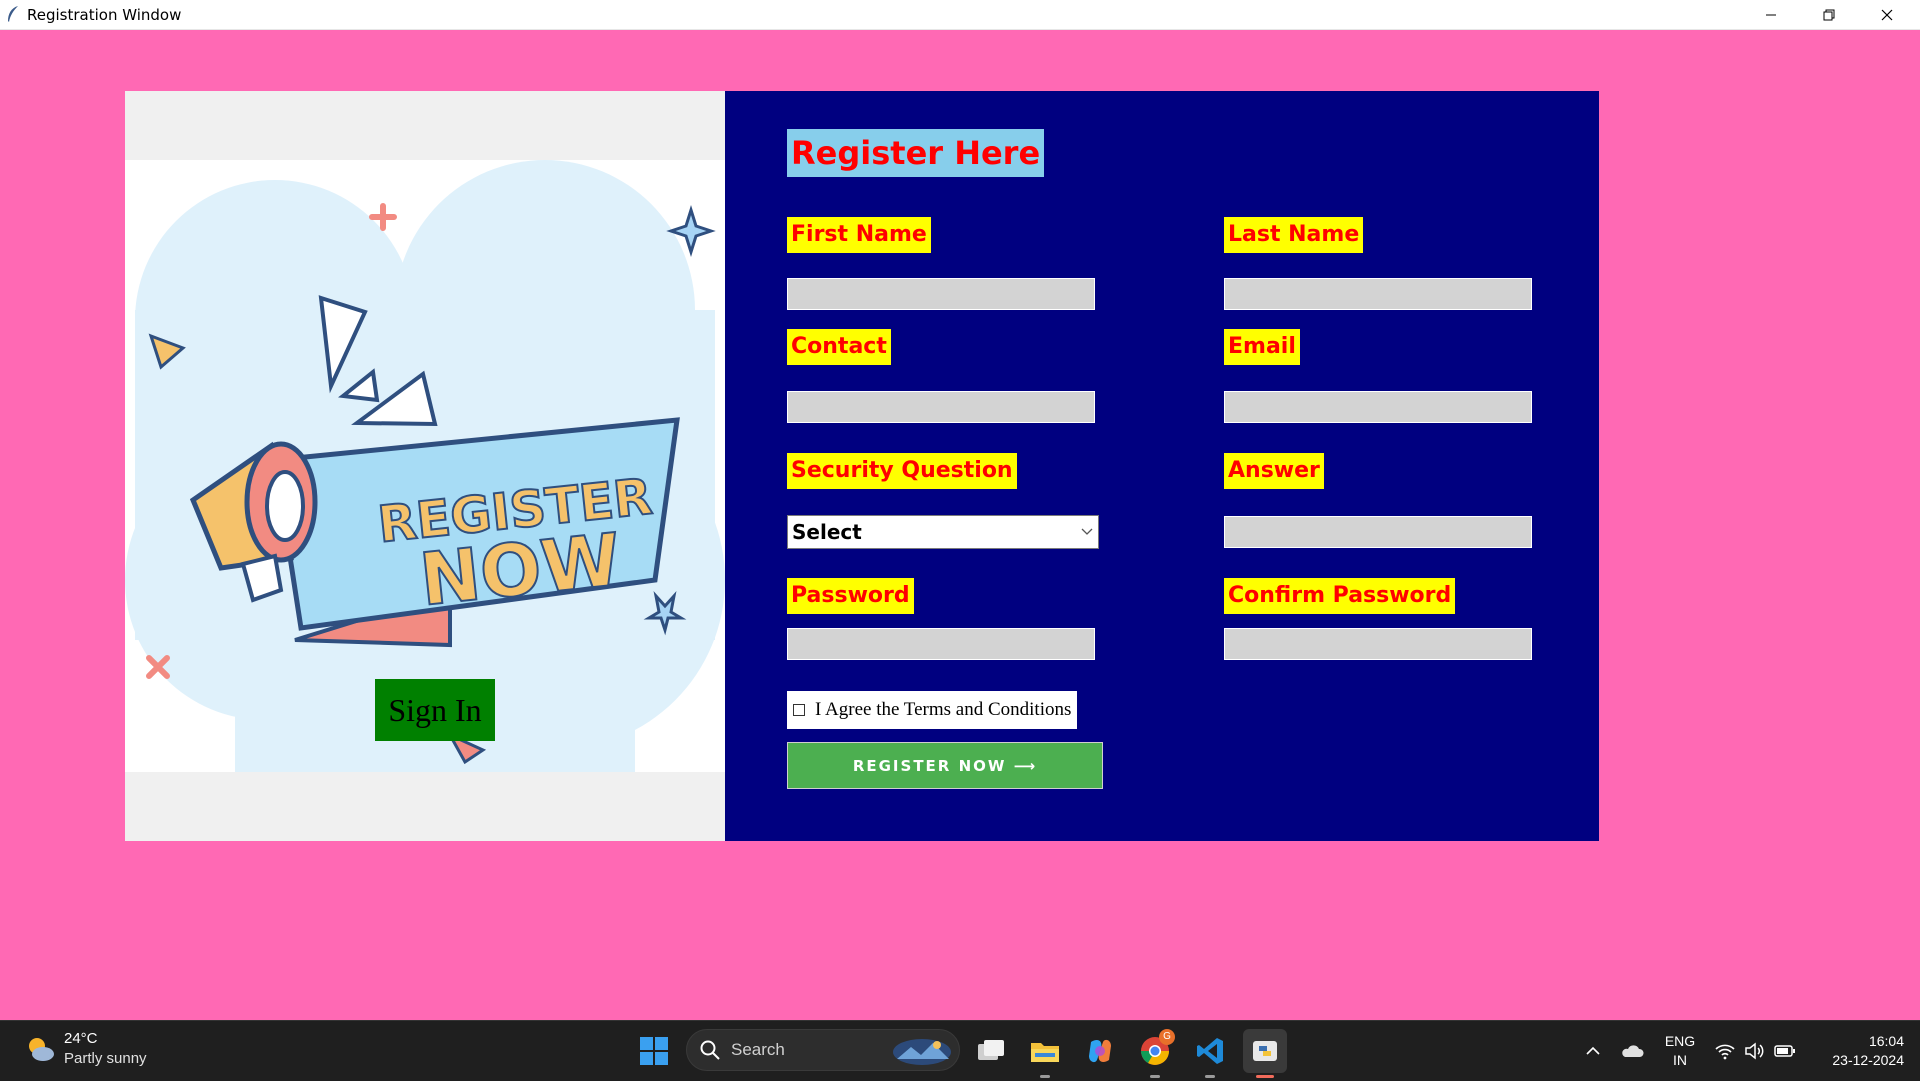  I want to click on onedrive-button, so click(1632, 1051).